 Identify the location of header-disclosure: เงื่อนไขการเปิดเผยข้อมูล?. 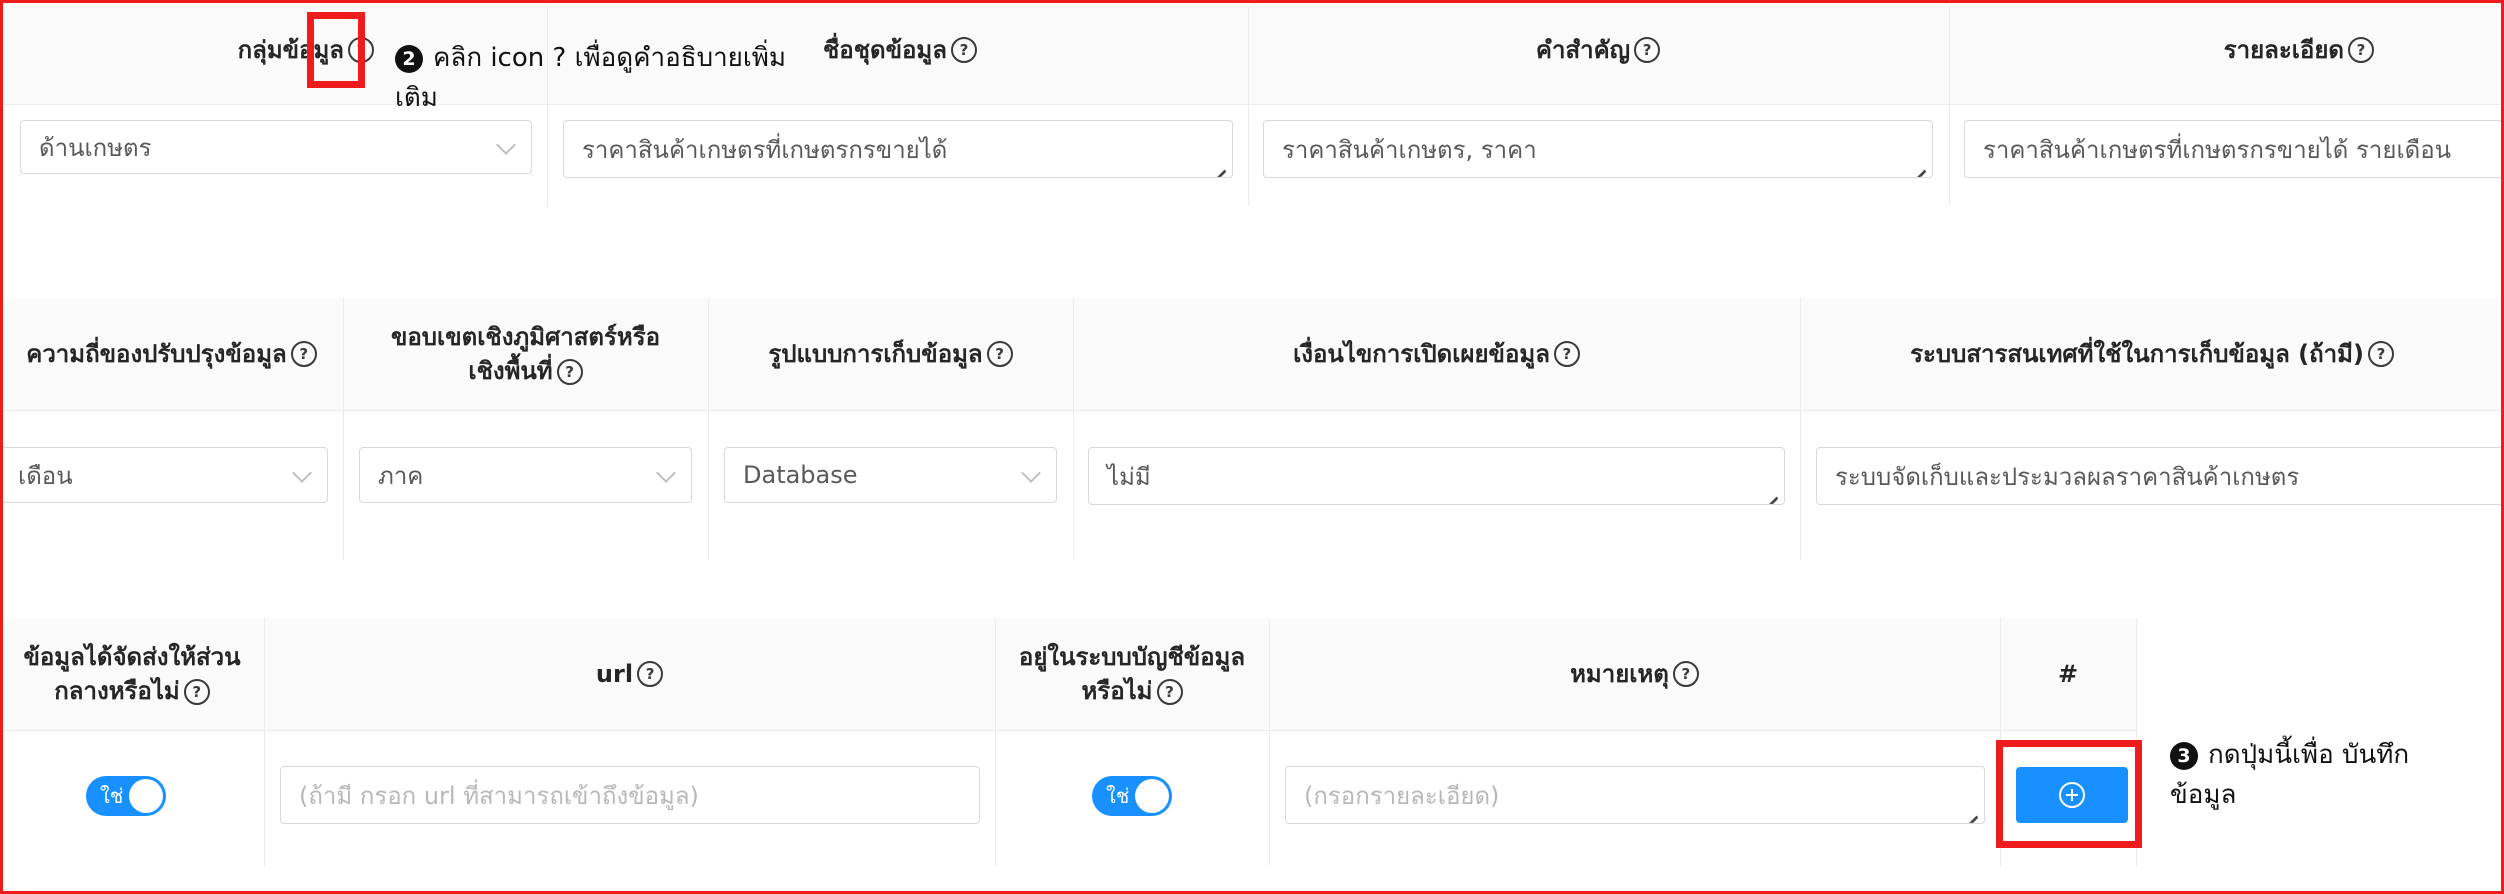
(1436, 354).